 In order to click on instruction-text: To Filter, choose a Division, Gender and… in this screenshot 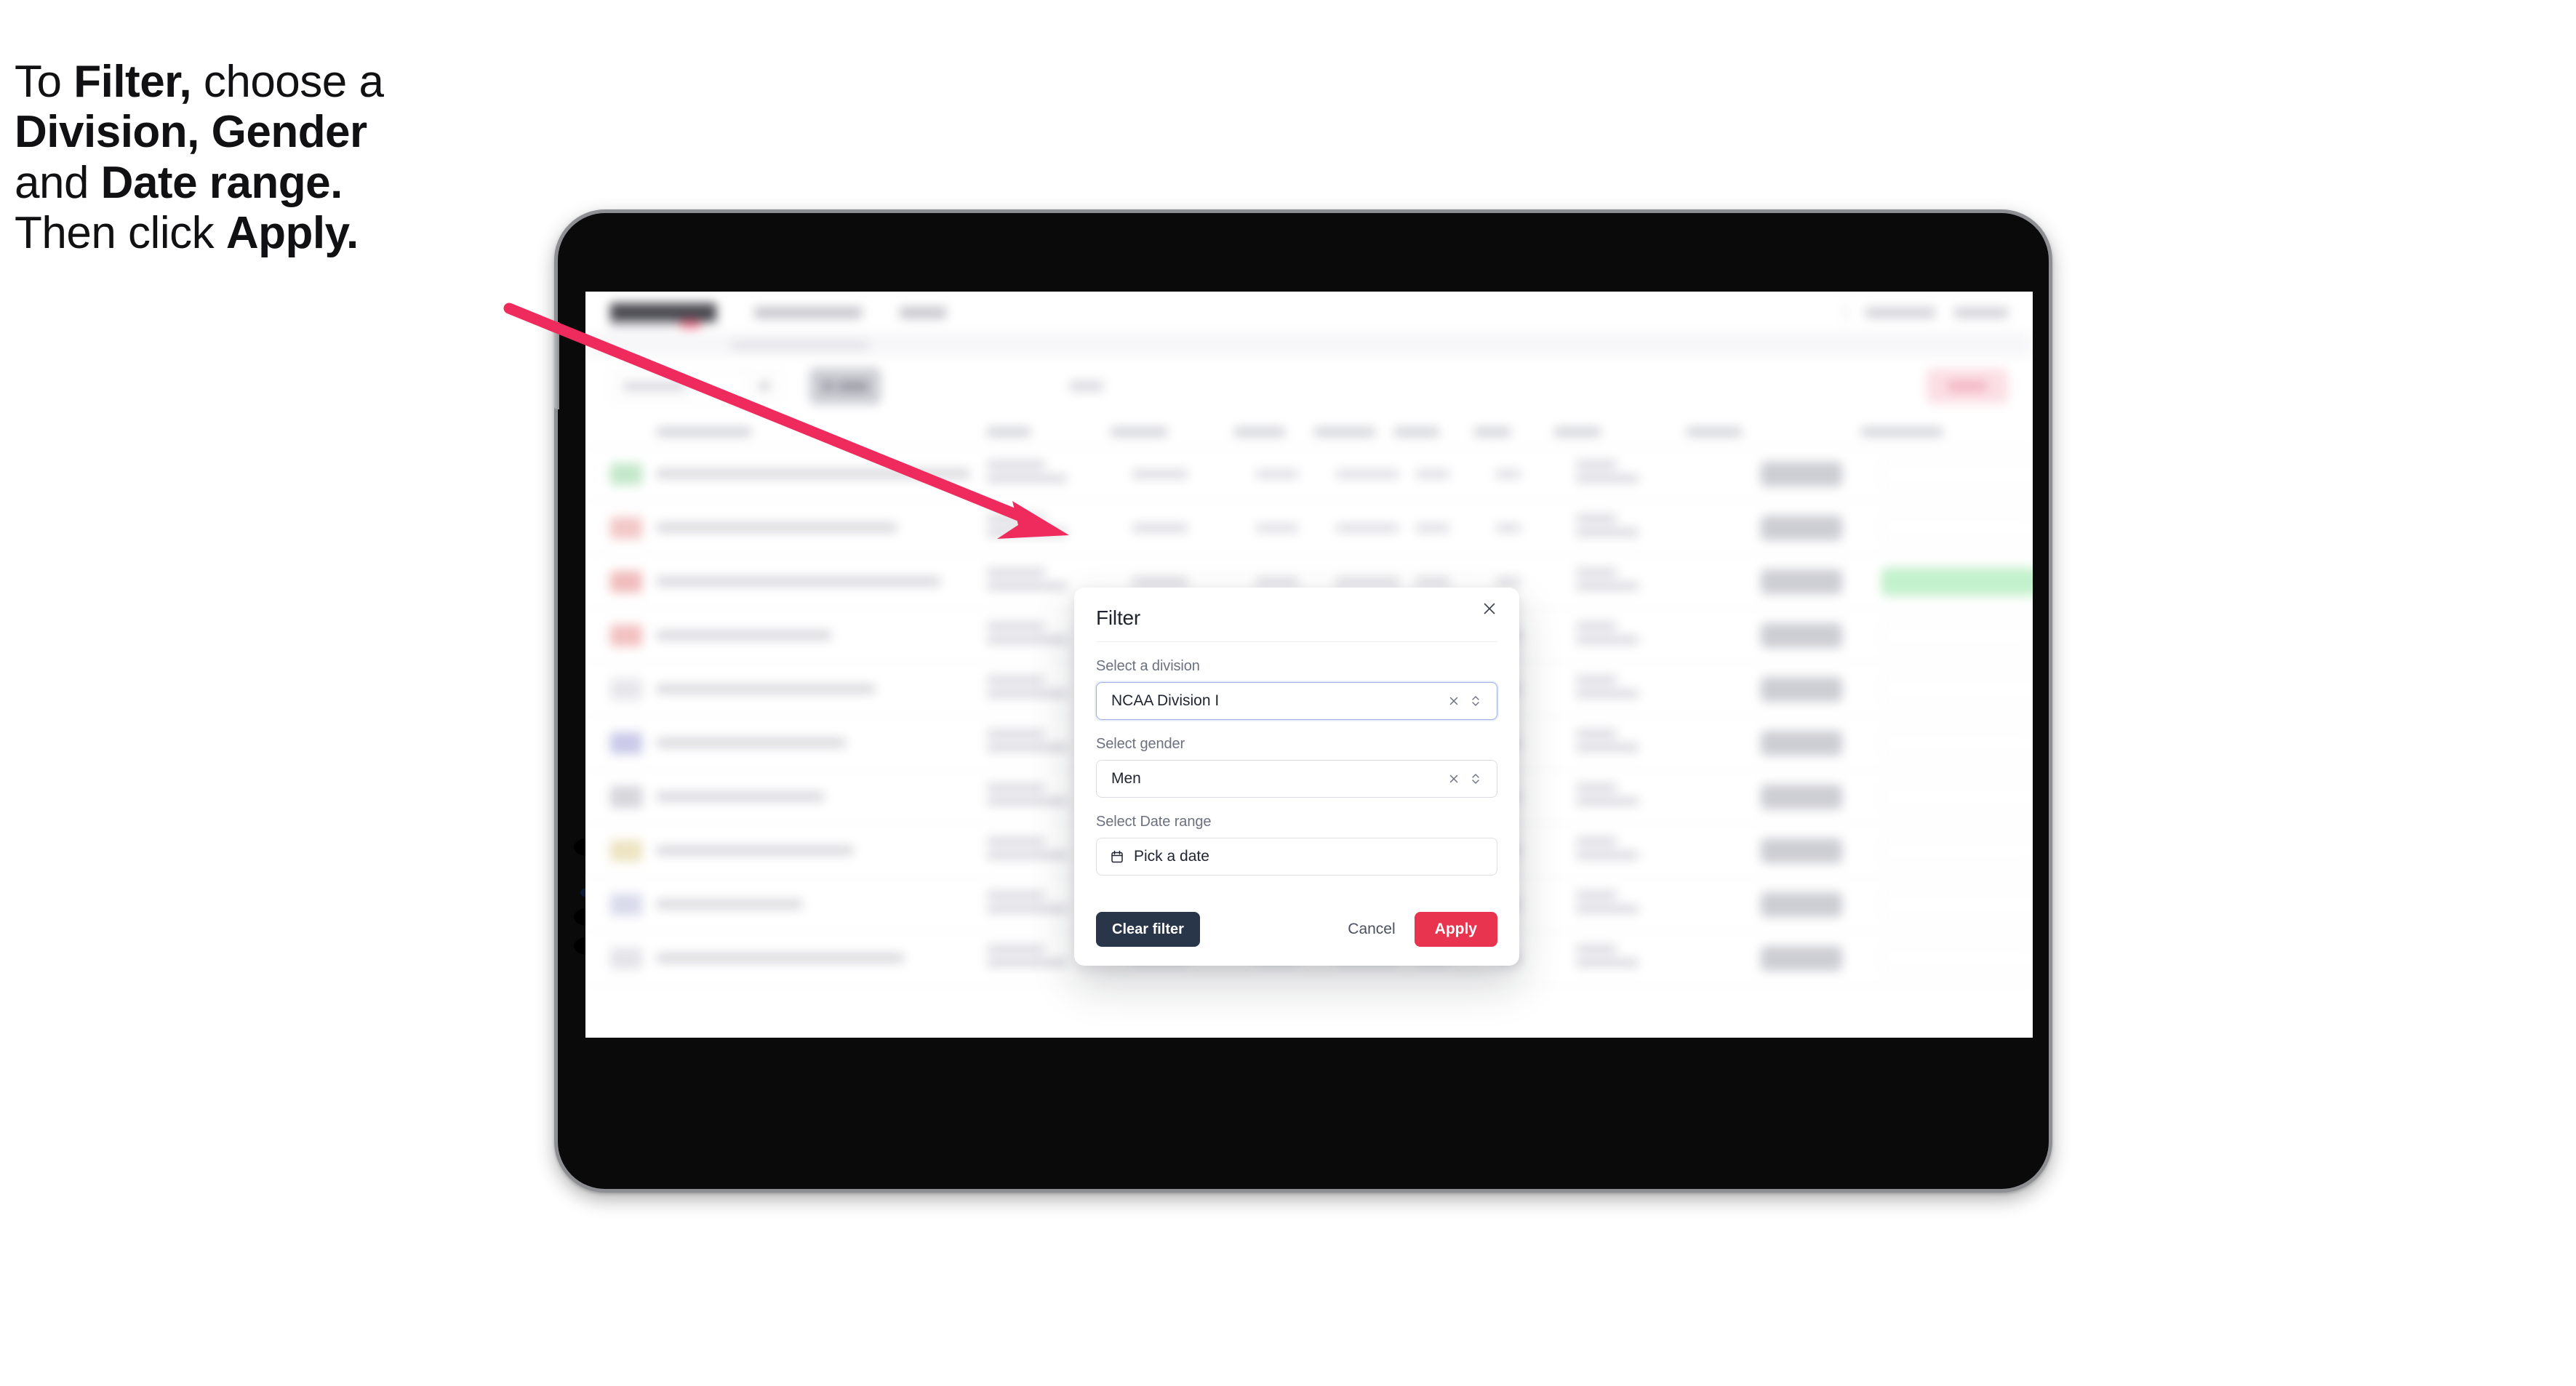, I will do `click(284, 158)`.